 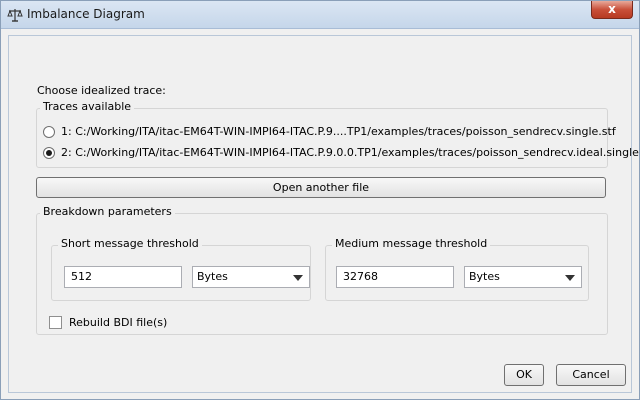 I want to click on close-button: x, so click(x=612, y=10).